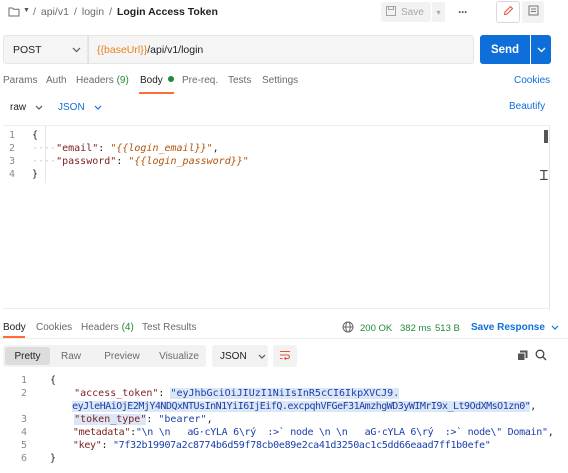 The image size is (568, 473). I want to click on editor-scrollbar, so click(546, 136).